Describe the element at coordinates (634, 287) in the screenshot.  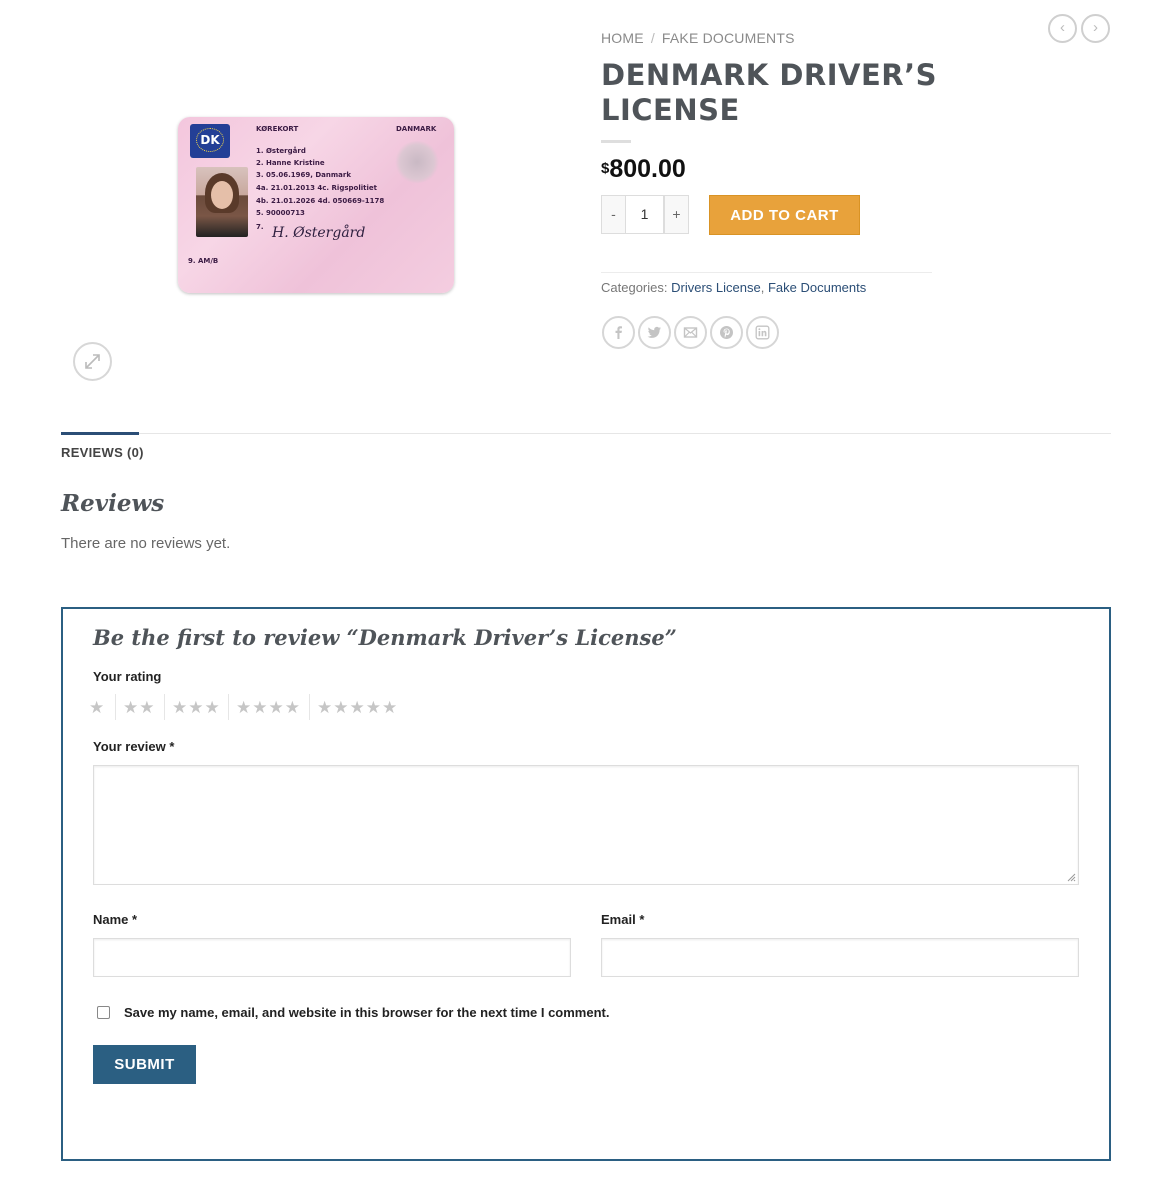
I see `categories-label: Categories:` at that location.